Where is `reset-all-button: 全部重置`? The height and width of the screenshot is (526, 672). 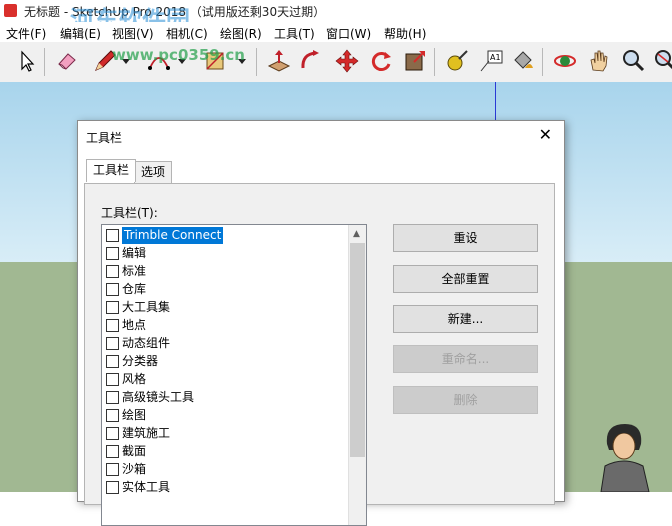
reset-all-button: 全部重置 is located at coordinates (465, 279).